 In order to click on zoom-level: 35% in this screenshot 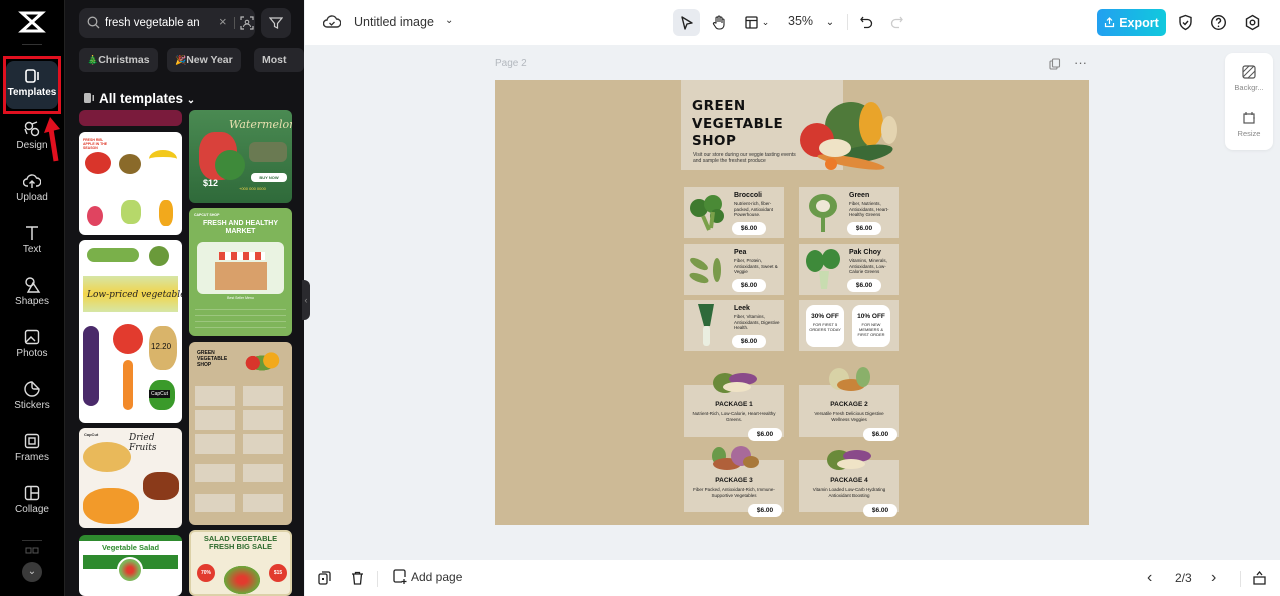, I will do `click(800, 21)`.